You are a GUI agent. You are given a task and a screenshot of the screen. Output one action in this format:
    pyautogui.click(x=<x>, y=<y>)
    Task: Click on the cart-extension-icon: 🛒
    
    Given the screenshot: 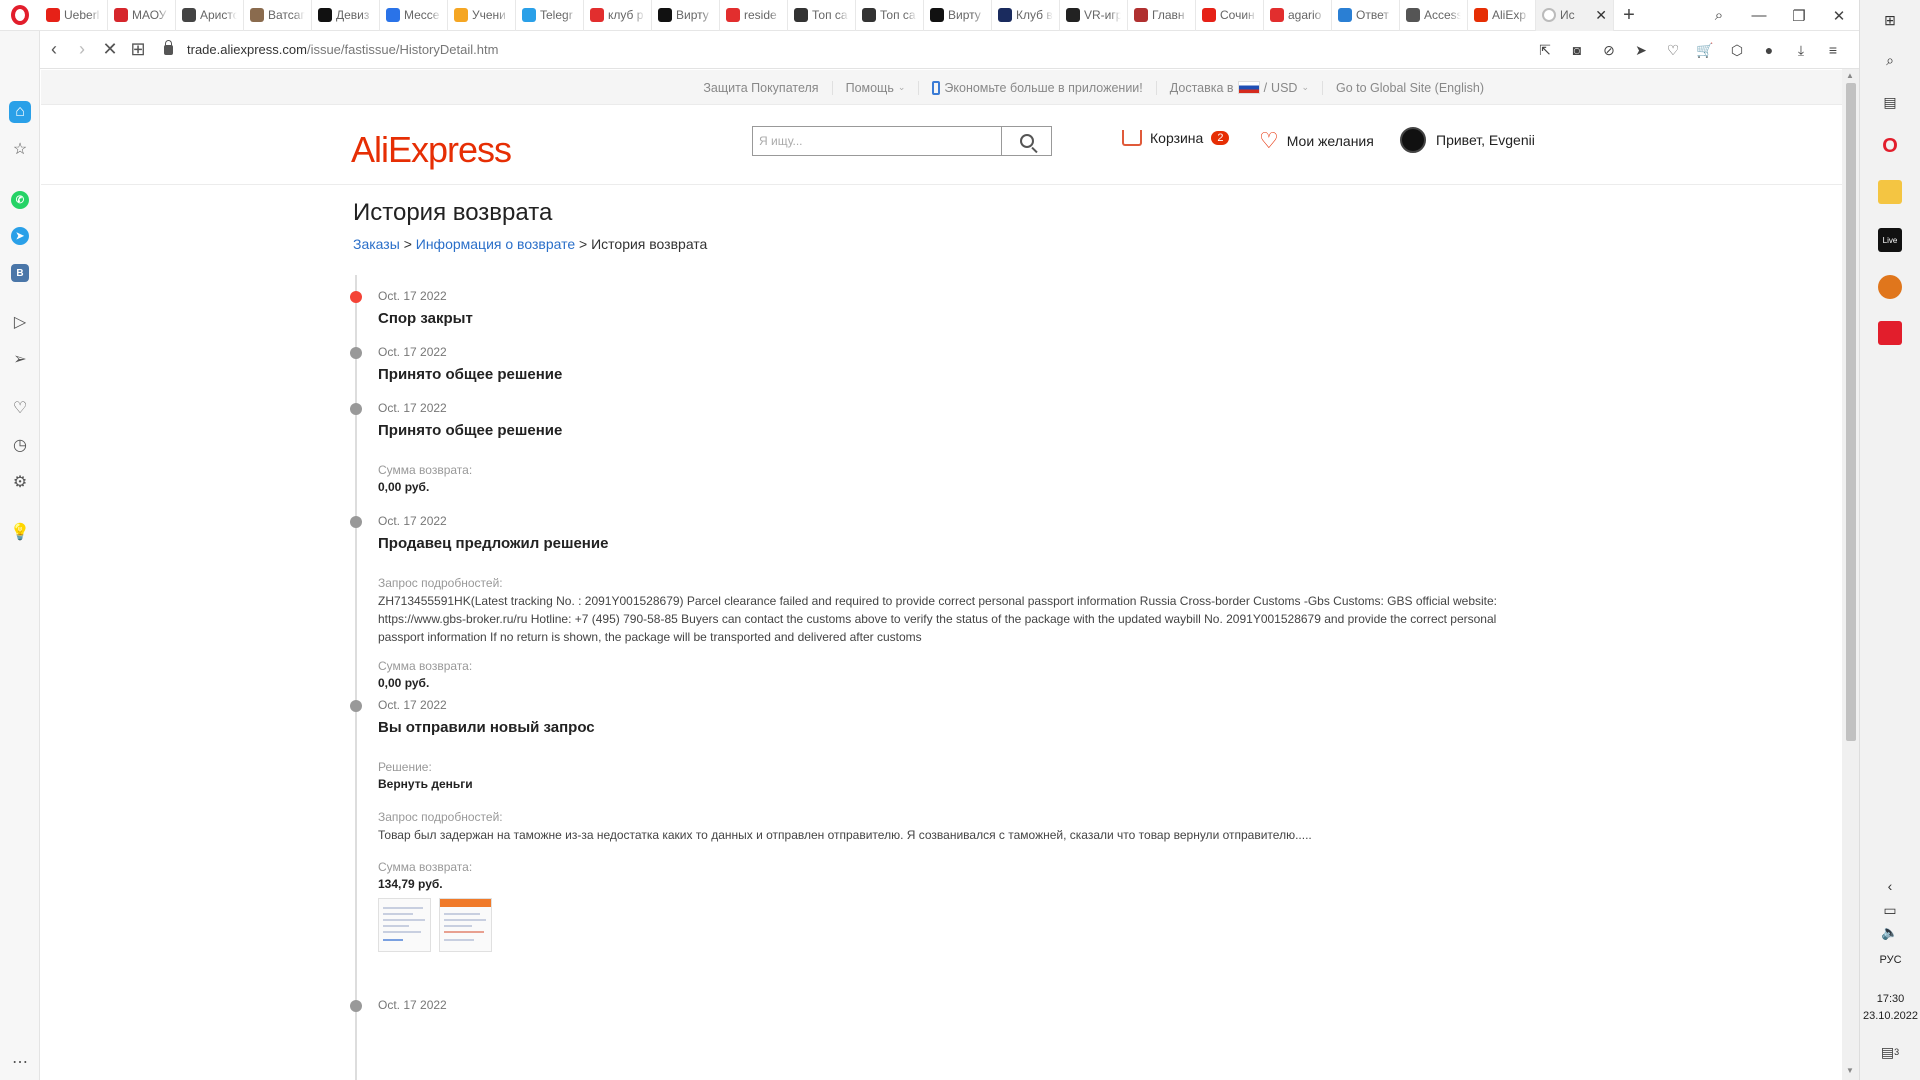 What is the action you would take?
    pyautogui.click(x=1705, y=50)
    